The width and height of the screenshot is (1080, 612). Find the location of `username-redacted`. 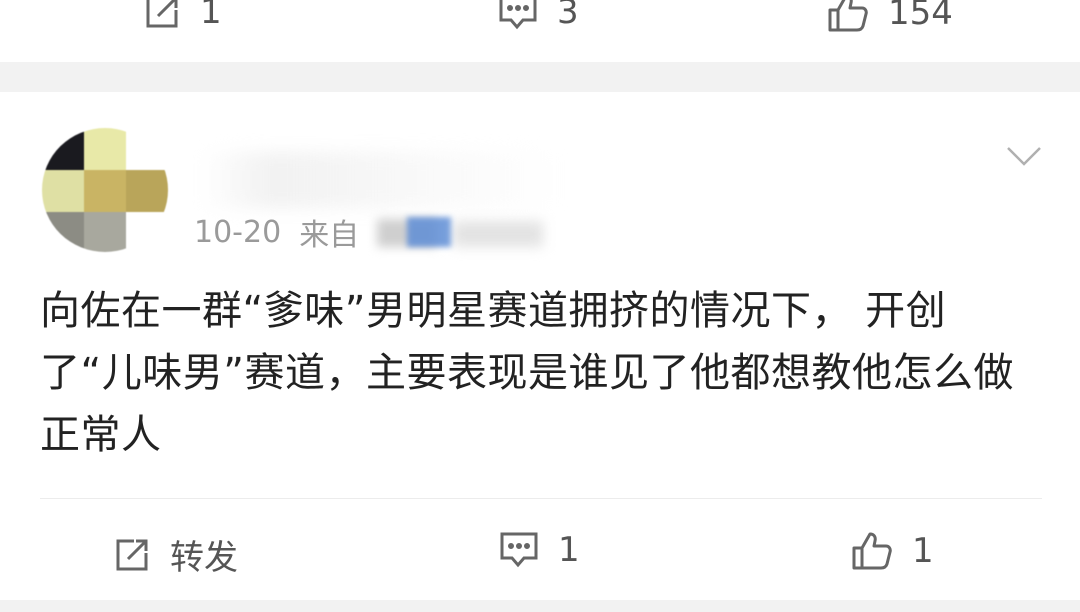

username-redacted is located at coordinates (380, 180).